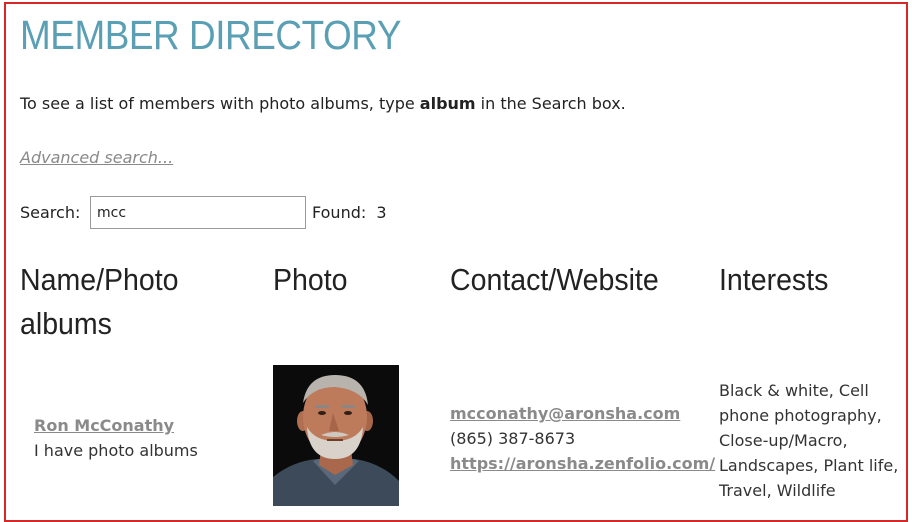 The image size is (912, 522). I want to click on member-website-link: https://aronsha.zenfolio.com/, so click(582, 463).